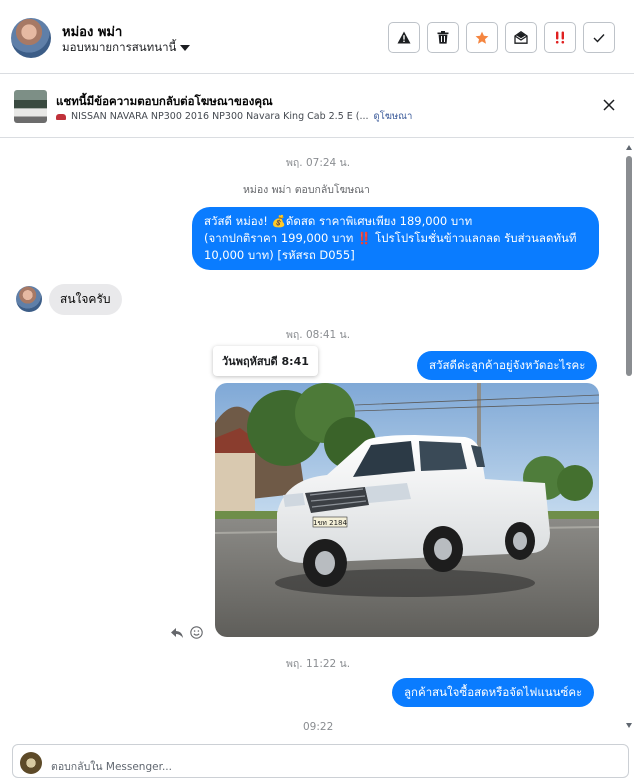  I want to click on check-icon, so click(599, 38).